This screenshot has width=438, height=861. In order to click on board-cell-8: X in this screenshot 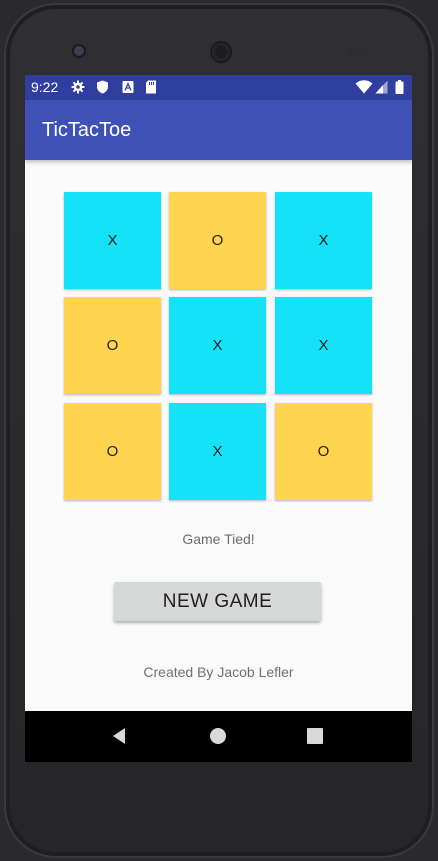, I will do `click(217, 451)`.